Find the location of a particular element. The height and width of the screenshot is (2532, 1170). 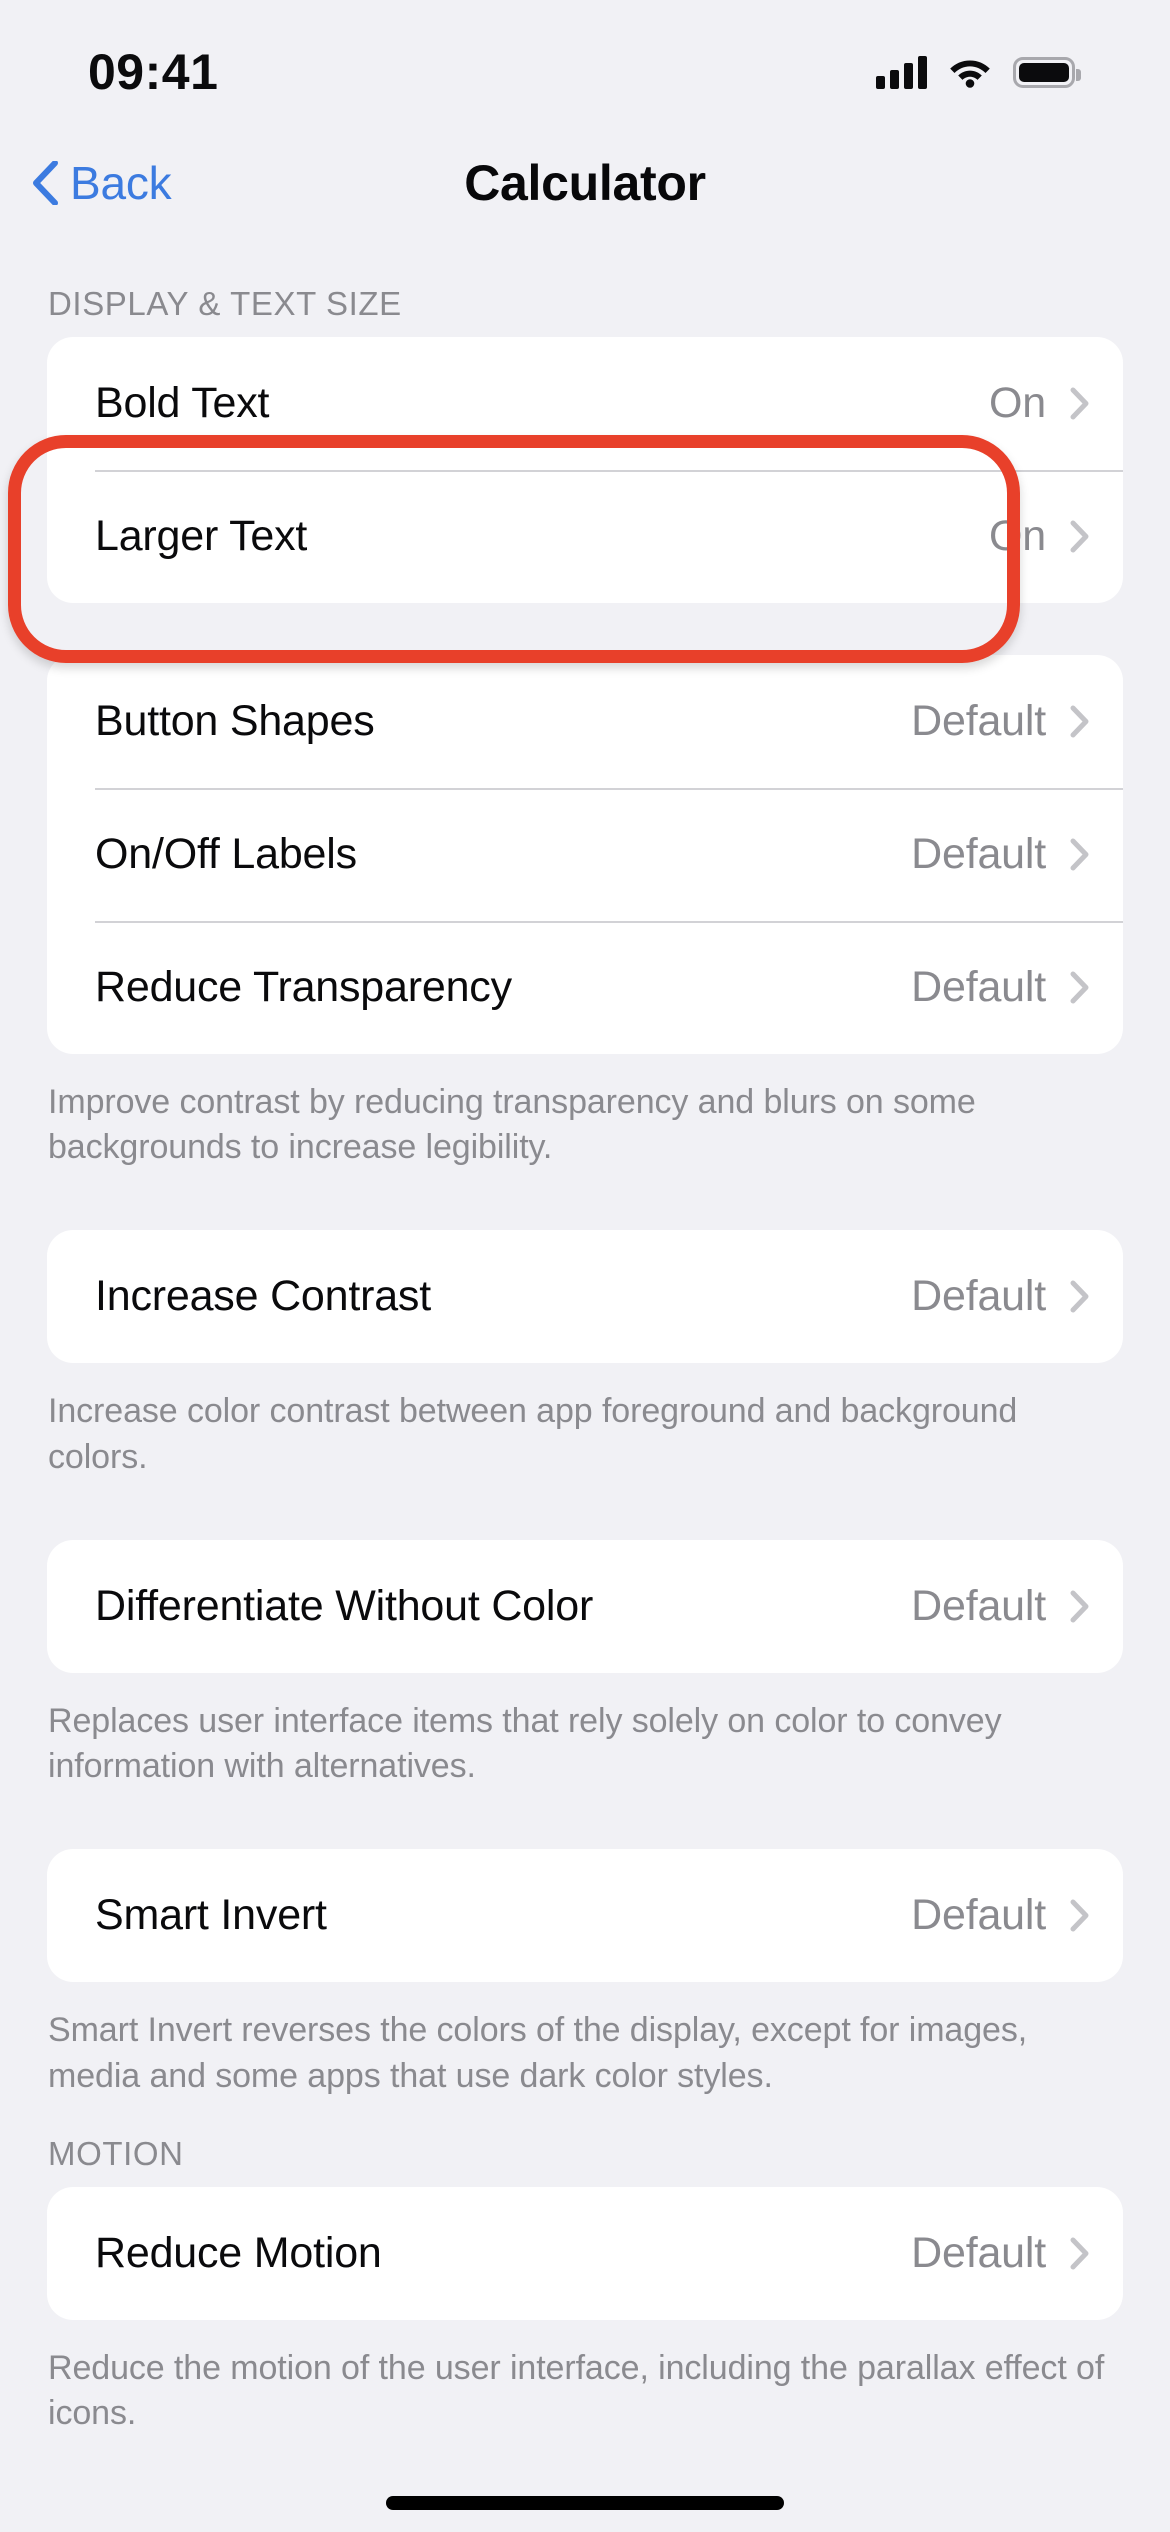

row-label: Bold Text is located at coordinates (182, 403).